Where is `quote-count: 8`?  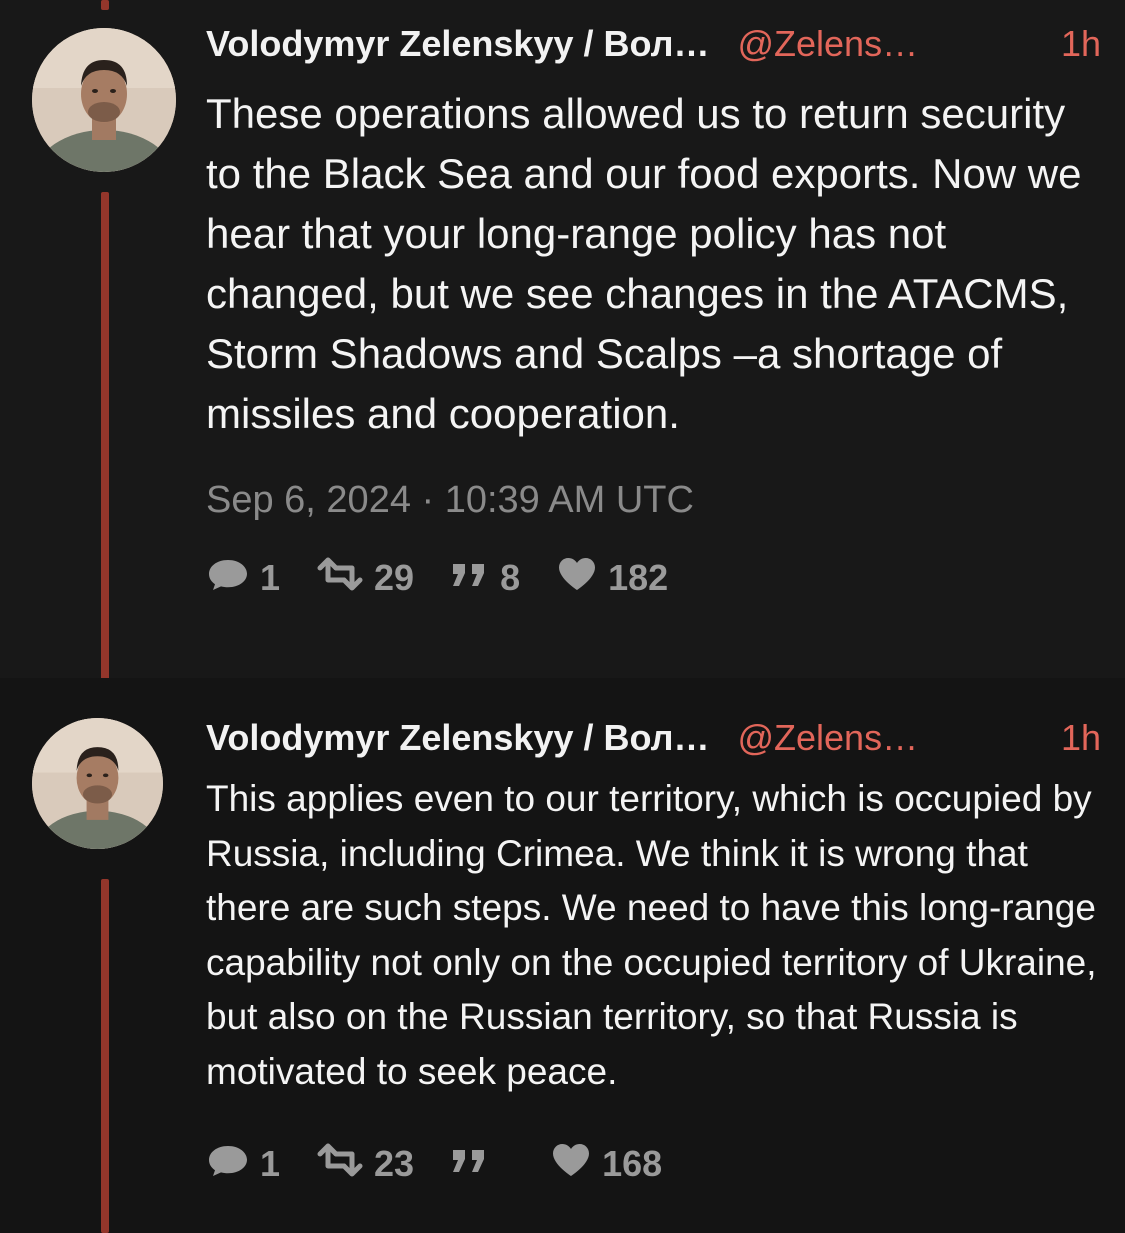
quote-count: 8 is located at coordinates (510, 577).